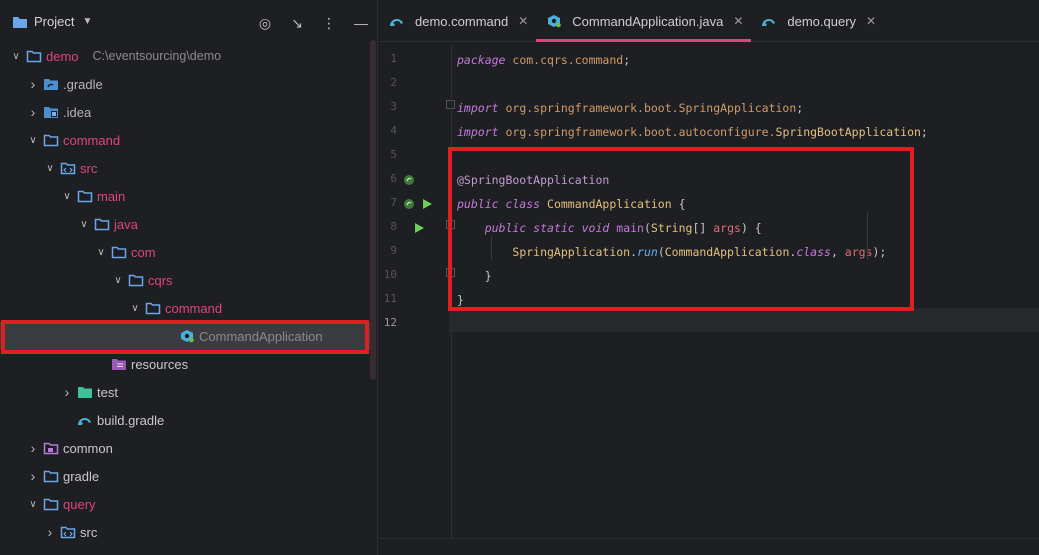 The image size is (1039, 555). Describe the element at coordinates (52, 21) in the screenshot. I see `project-view-selector: Project ▼` at that location.